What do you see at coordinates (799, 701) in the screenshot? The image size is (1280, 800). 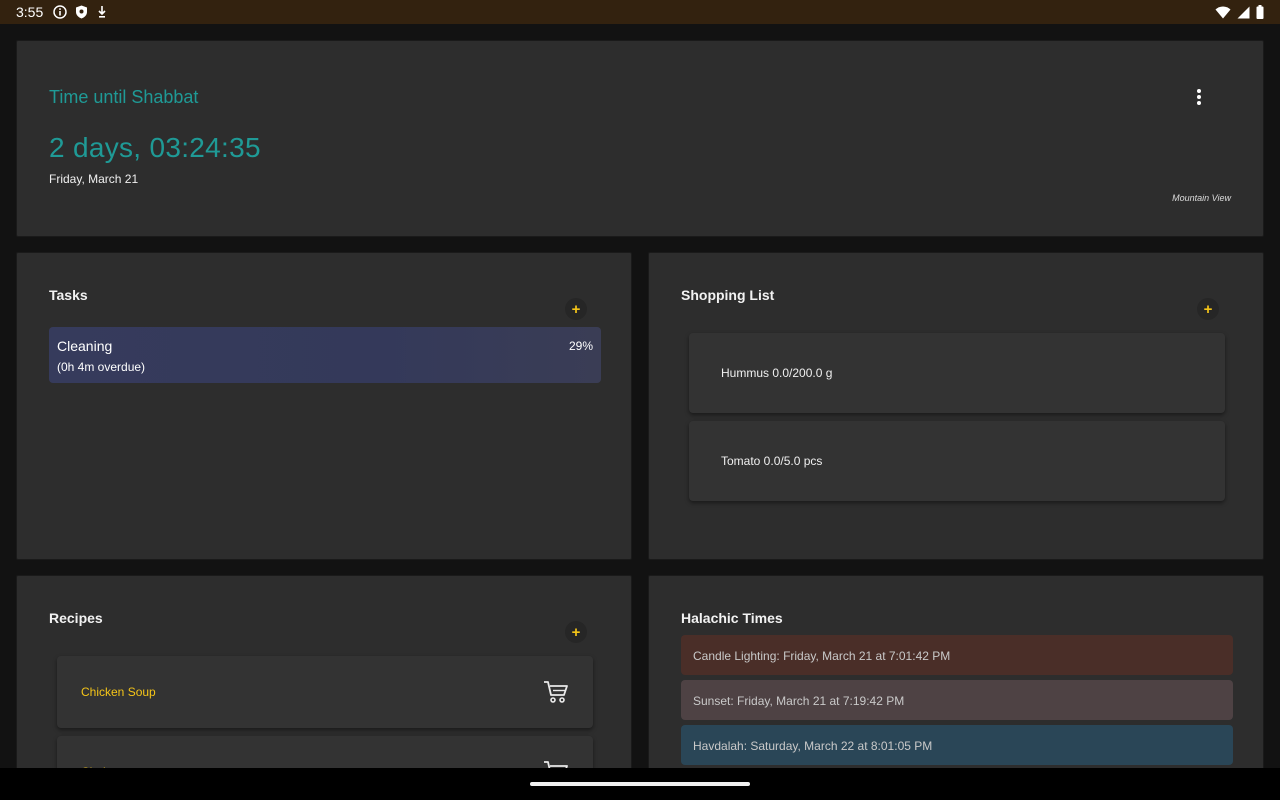 I see `halachic-time-label: Sunset: Friday, March 21 at 7:19:42 PM` at bounding box center [799, 701].